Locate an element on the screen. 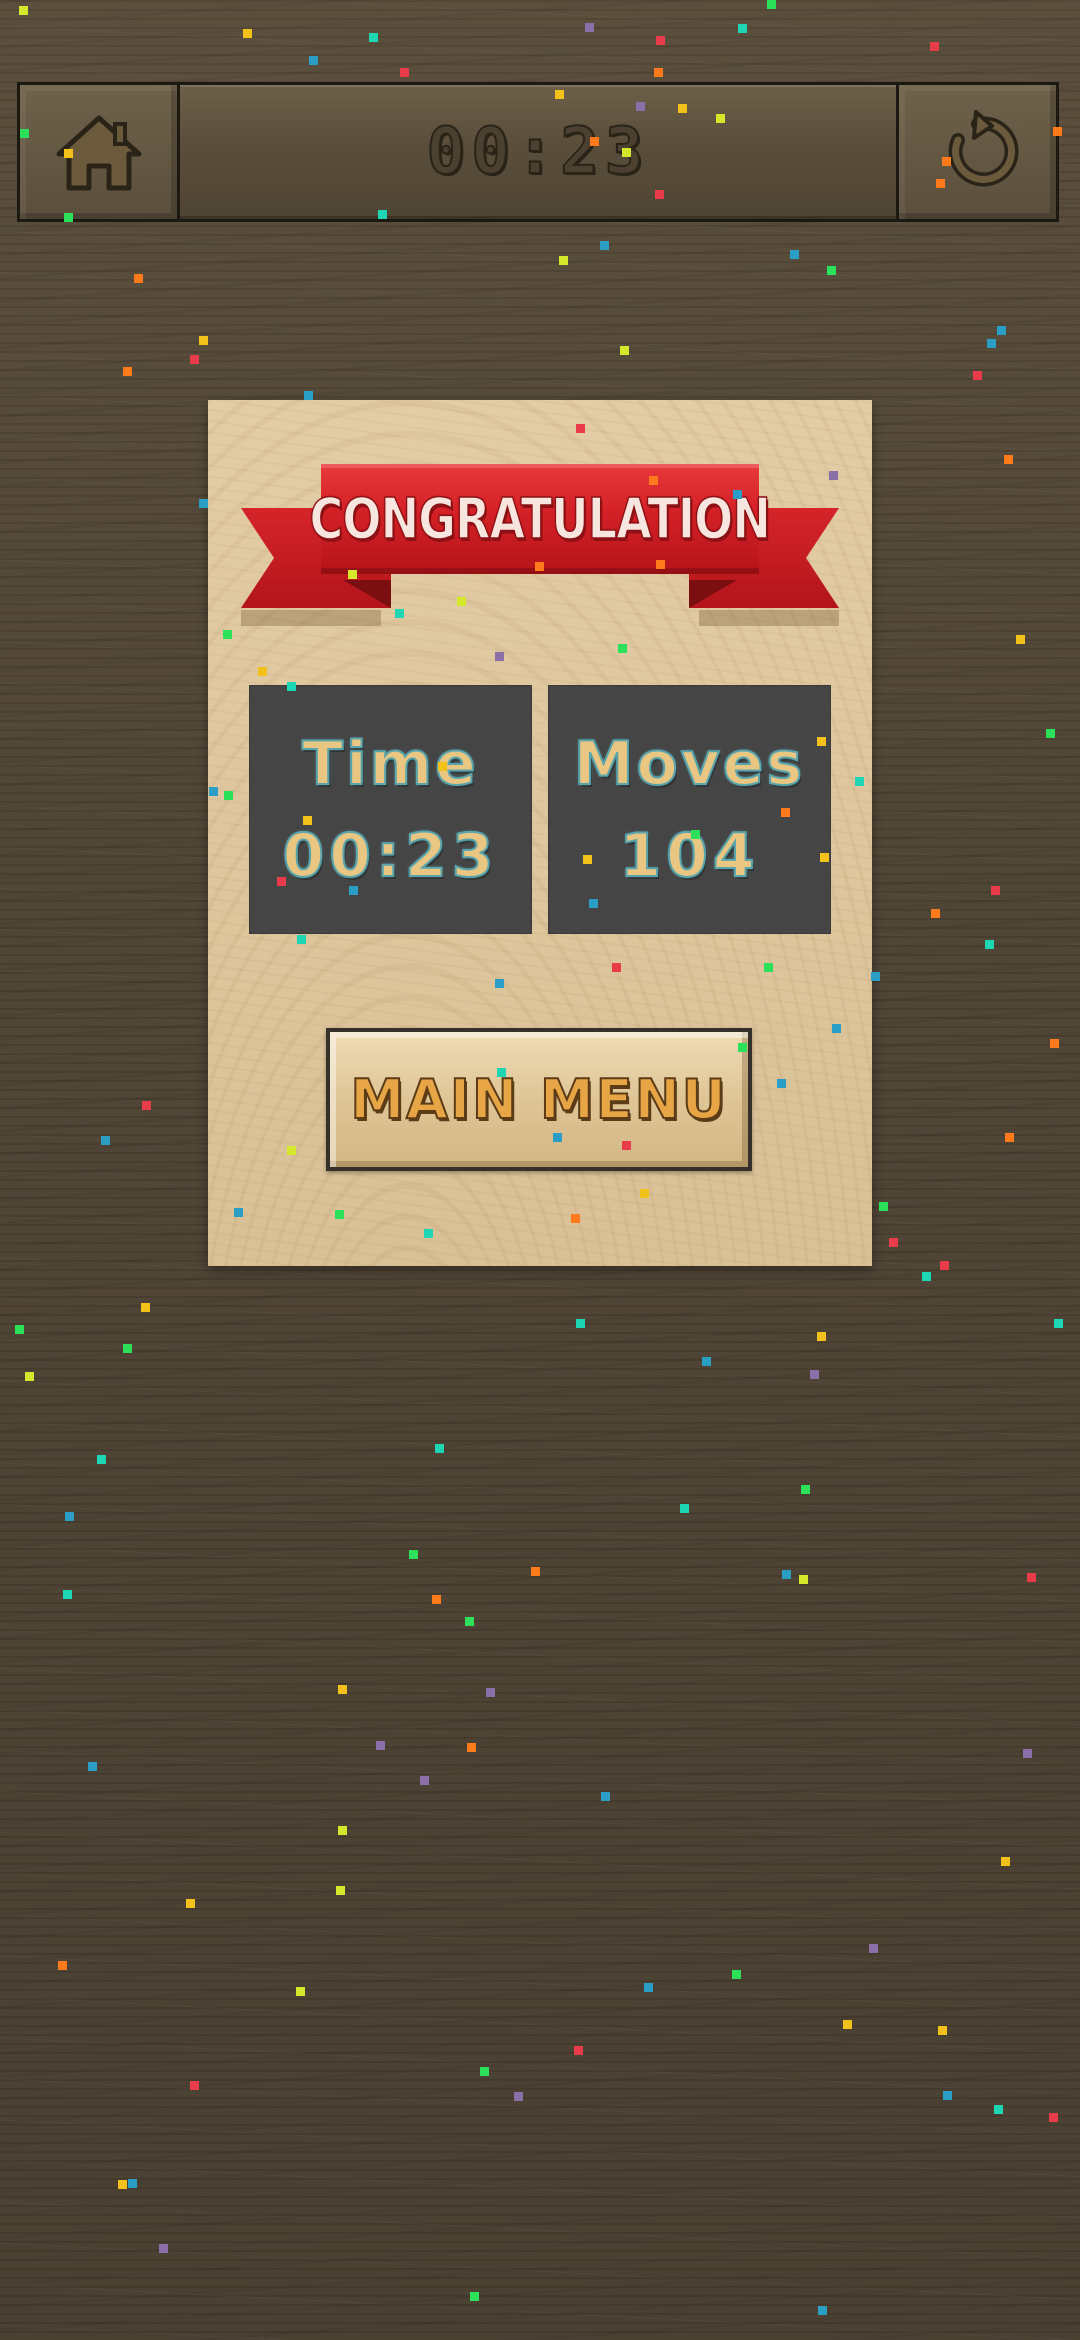 This screenshot has height=2340, width=1080. moves-stat-box: Moves 104 is located at coordinates (689, 809).